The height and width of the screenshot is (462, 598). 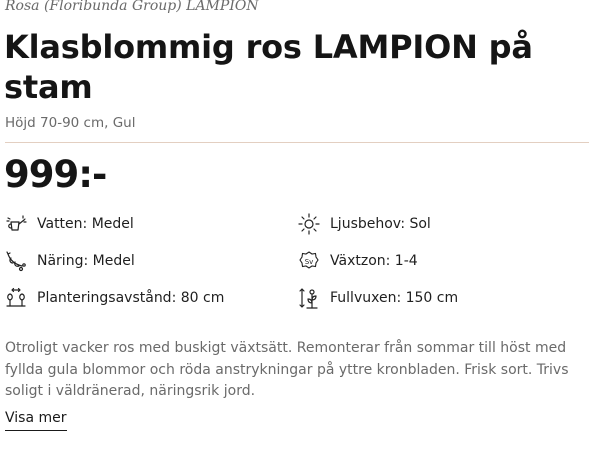 I want to click on attribute-nutrition: Näring: Medel, so click(x=70, y=261).